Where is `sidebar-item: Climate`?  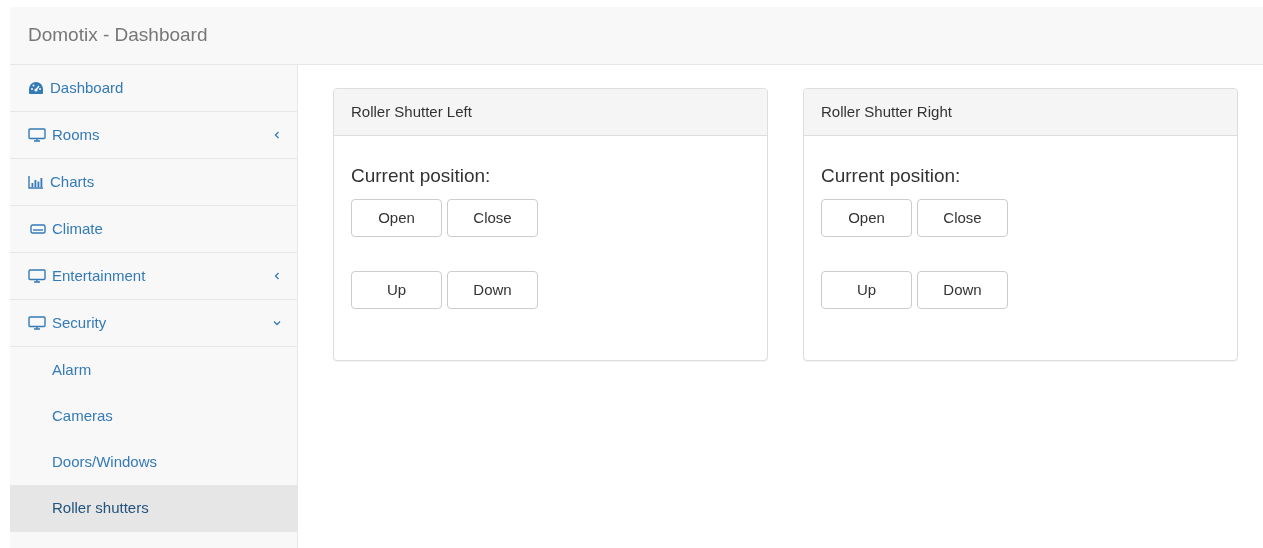 sidebar-item: Climate is located at coordinates (153, 229).